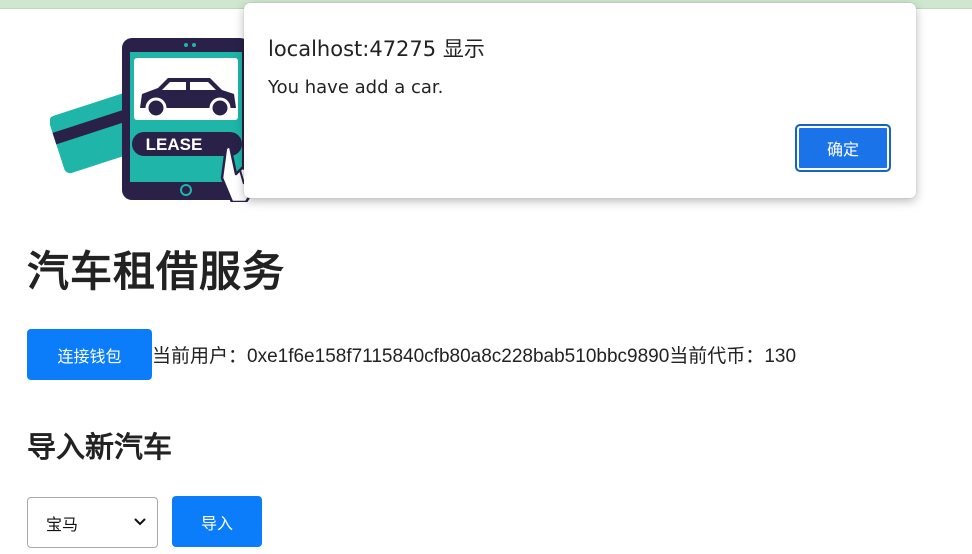  Describe the element at coordinates (62, 524) in the screenshot. I see `car-brand-selected: 宝马` at that location.